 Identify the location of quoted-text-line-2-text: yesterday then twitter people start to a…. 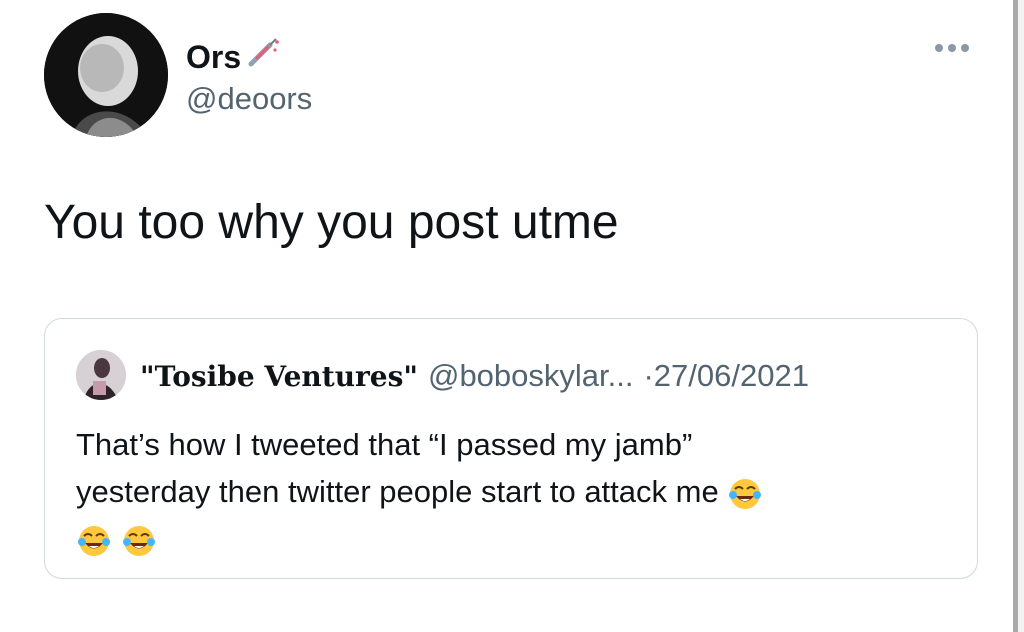
(397, 491).